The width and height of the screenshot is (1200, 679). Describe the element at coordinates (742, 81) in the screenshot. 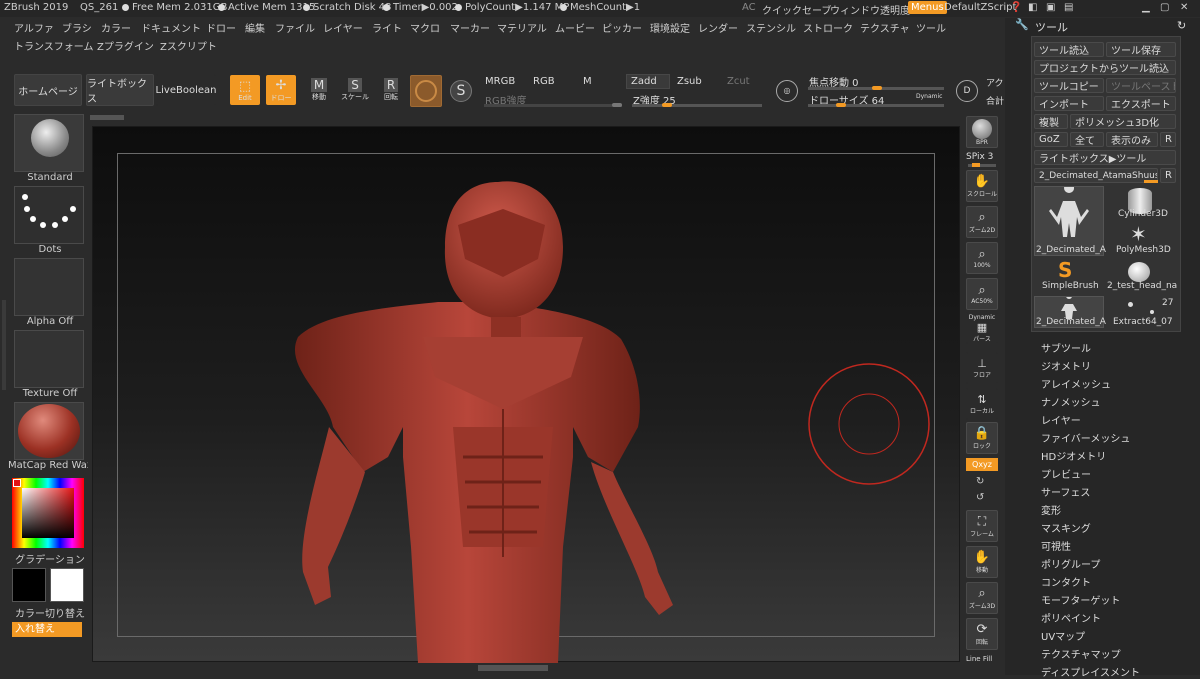

I see `zcut-button: Zcut` at that location.